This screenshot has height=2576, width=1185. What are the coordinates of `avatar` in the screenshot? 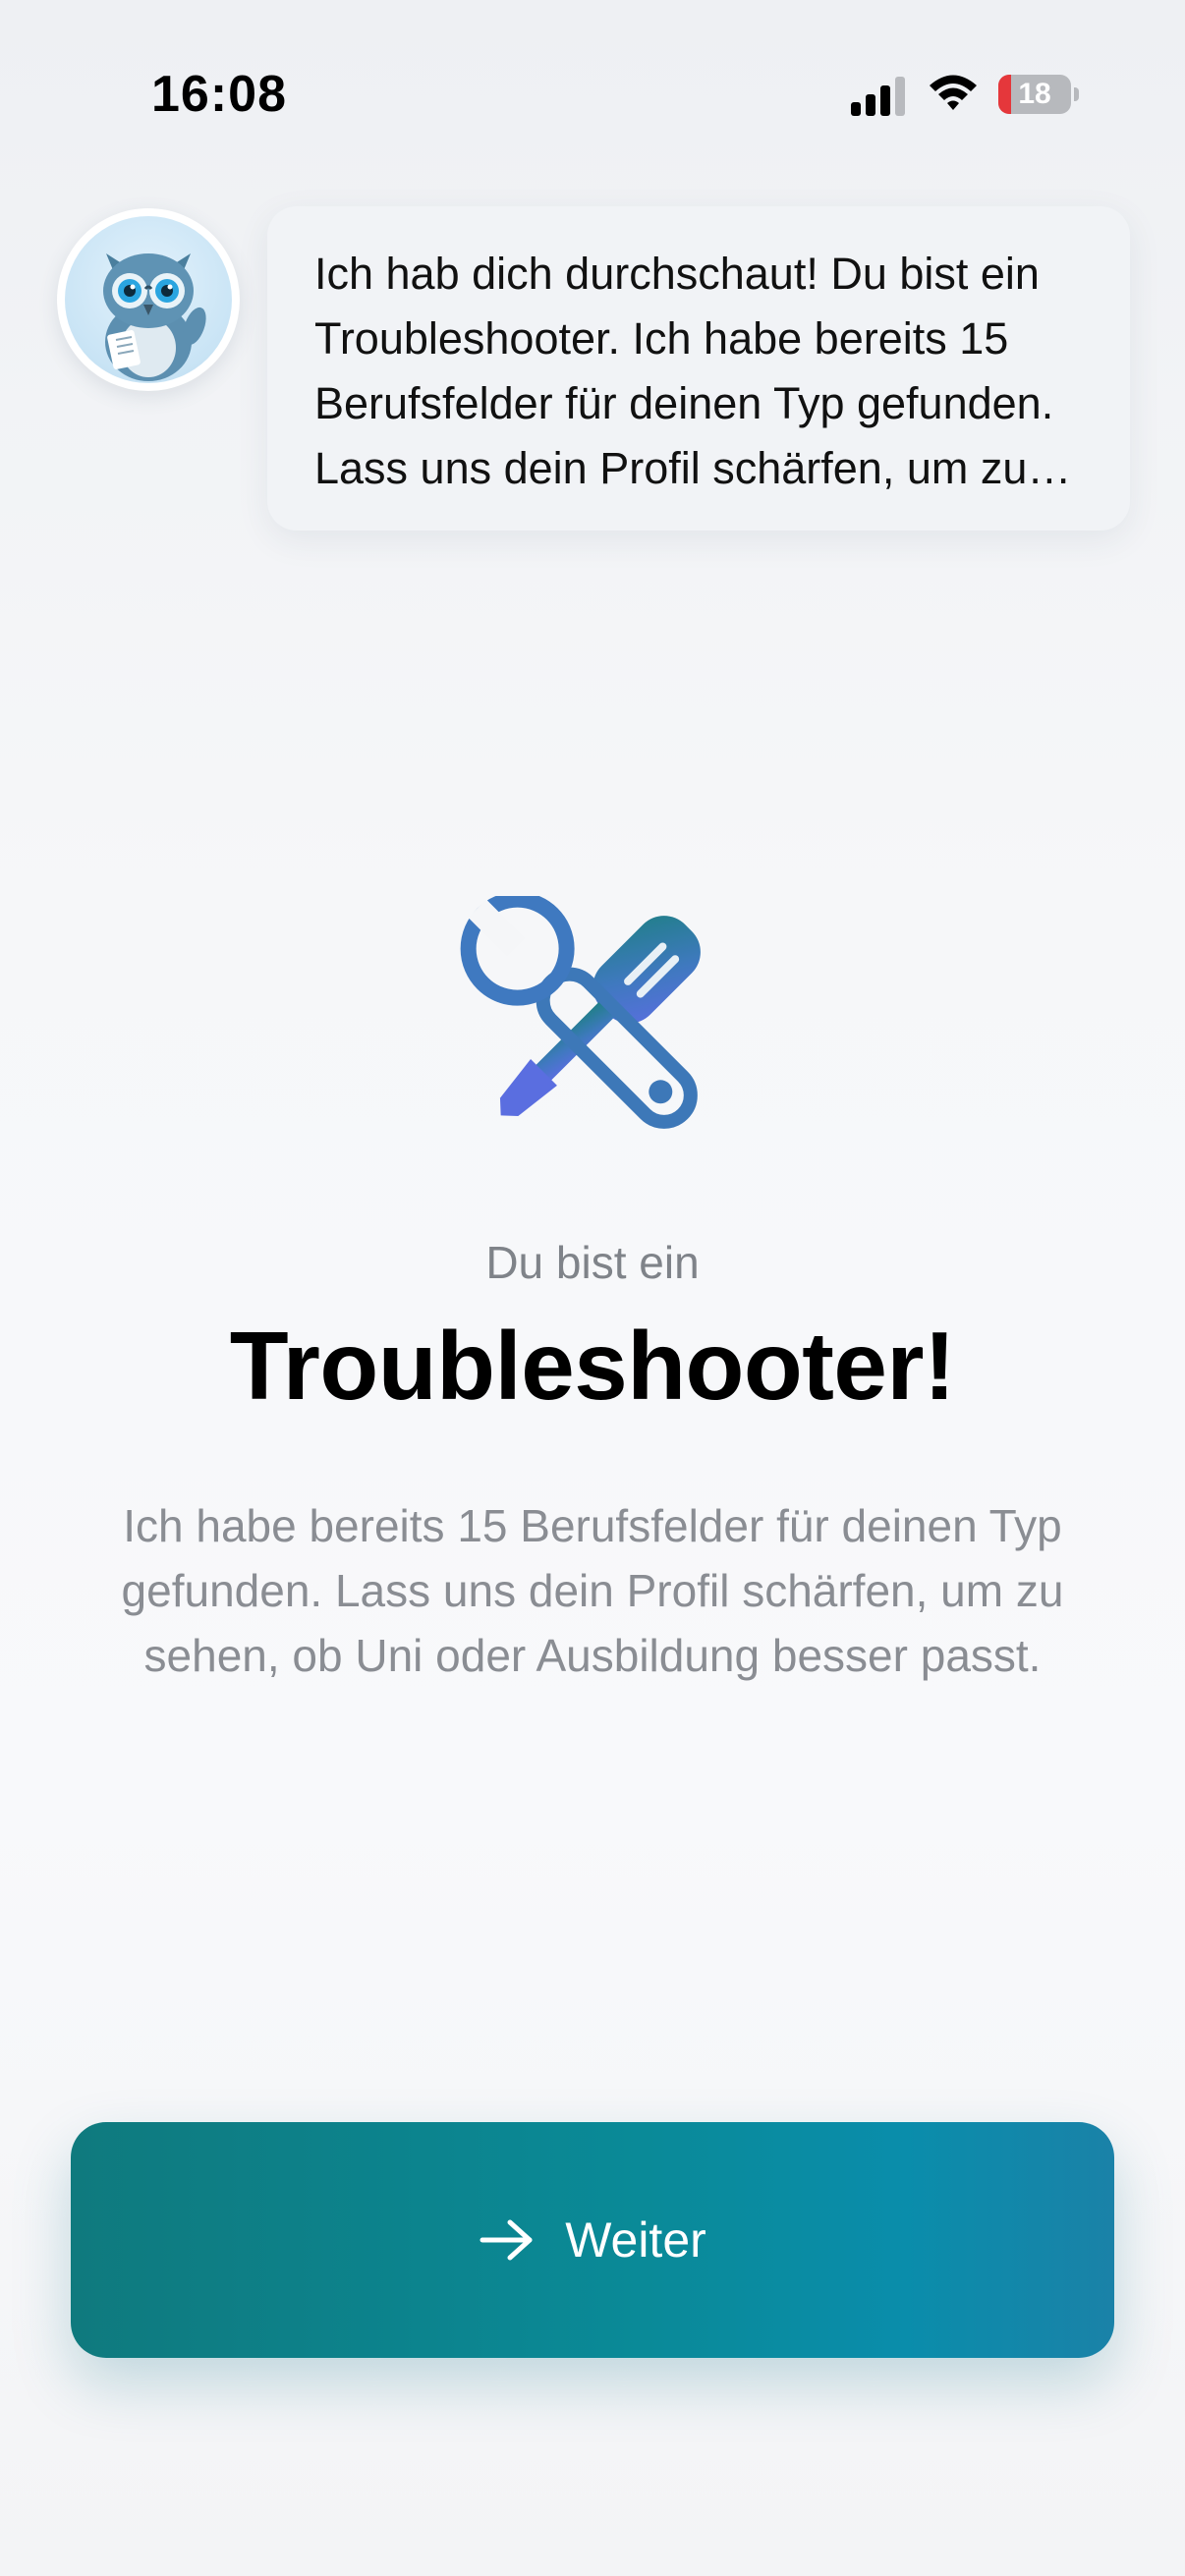 It's located at (149, 299).